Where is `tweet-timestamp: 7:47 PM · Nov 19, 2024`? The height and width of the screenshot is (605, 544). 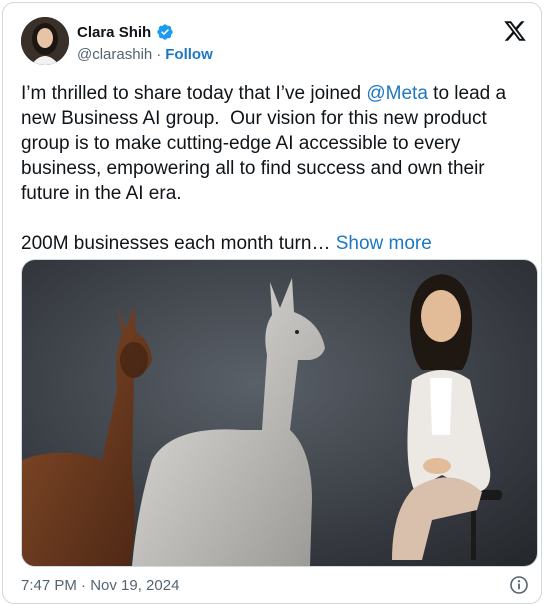
tweet-timestamp: 7:47 PM · Nov 19, 2024 is located at coordinates (100, 585).